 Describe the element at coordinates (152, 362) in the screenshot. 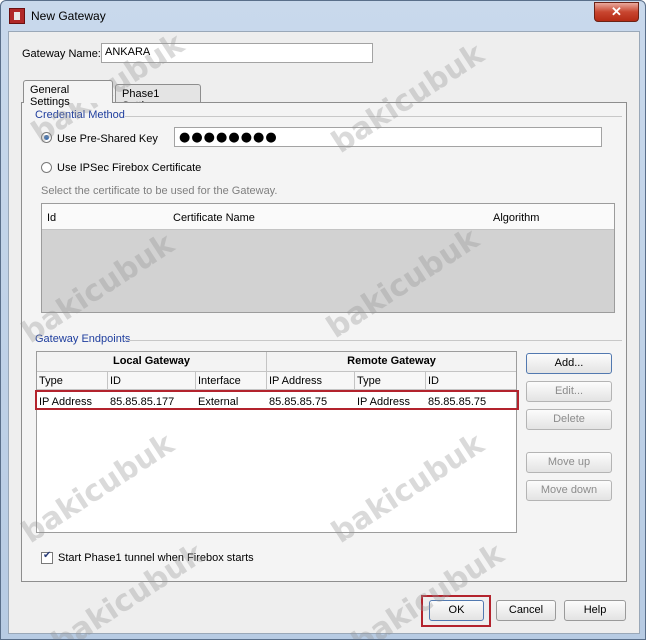

I see `local-gateway-header: Local Gateway` at that location.